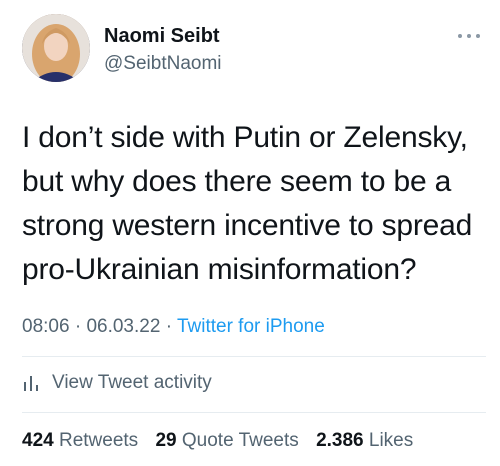 This screenshot has height=466, width=500. What do you see at coordinates (251, 326) in the screenshot?
I see `tweet-source-link: Twitter for iPhone` at bounding box center [251, 326].